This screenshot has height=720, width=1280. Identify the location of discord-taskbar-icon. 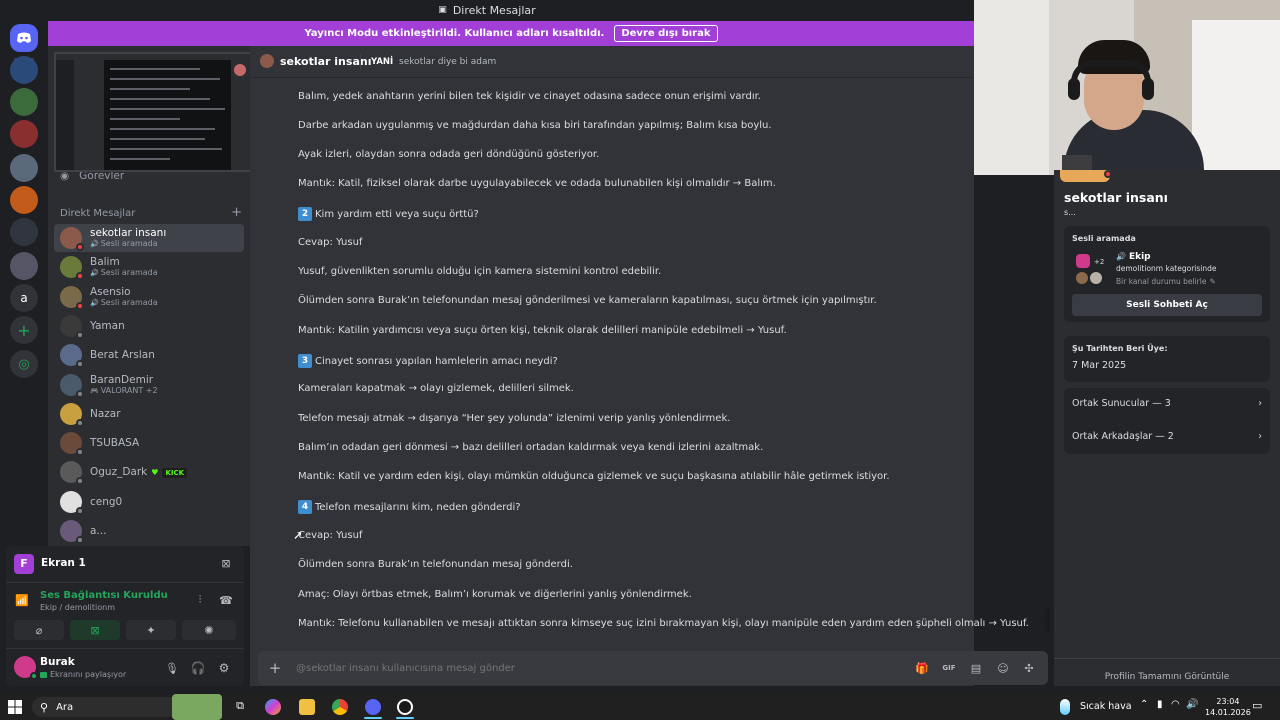
(373, 707).